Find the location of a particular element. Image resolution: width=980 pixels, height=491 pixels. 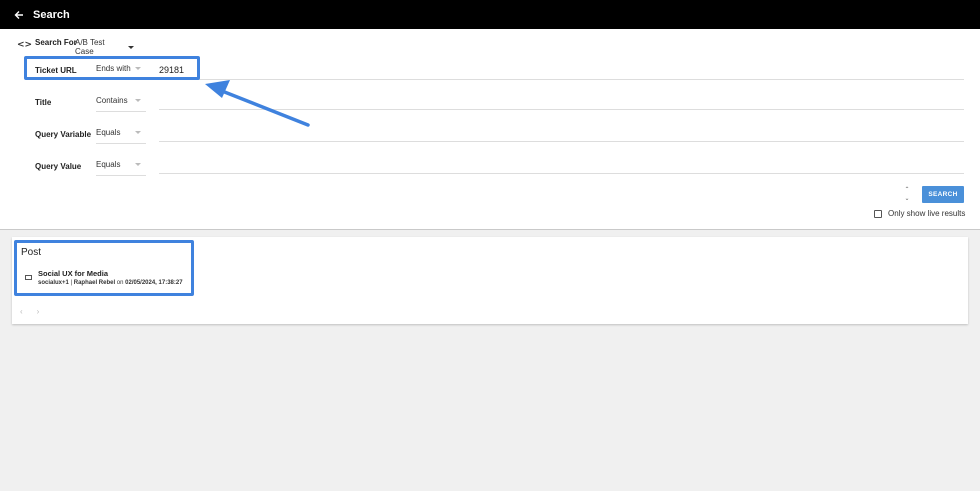

filter-row-title: Title Contains is located at coordinates (490, 108).